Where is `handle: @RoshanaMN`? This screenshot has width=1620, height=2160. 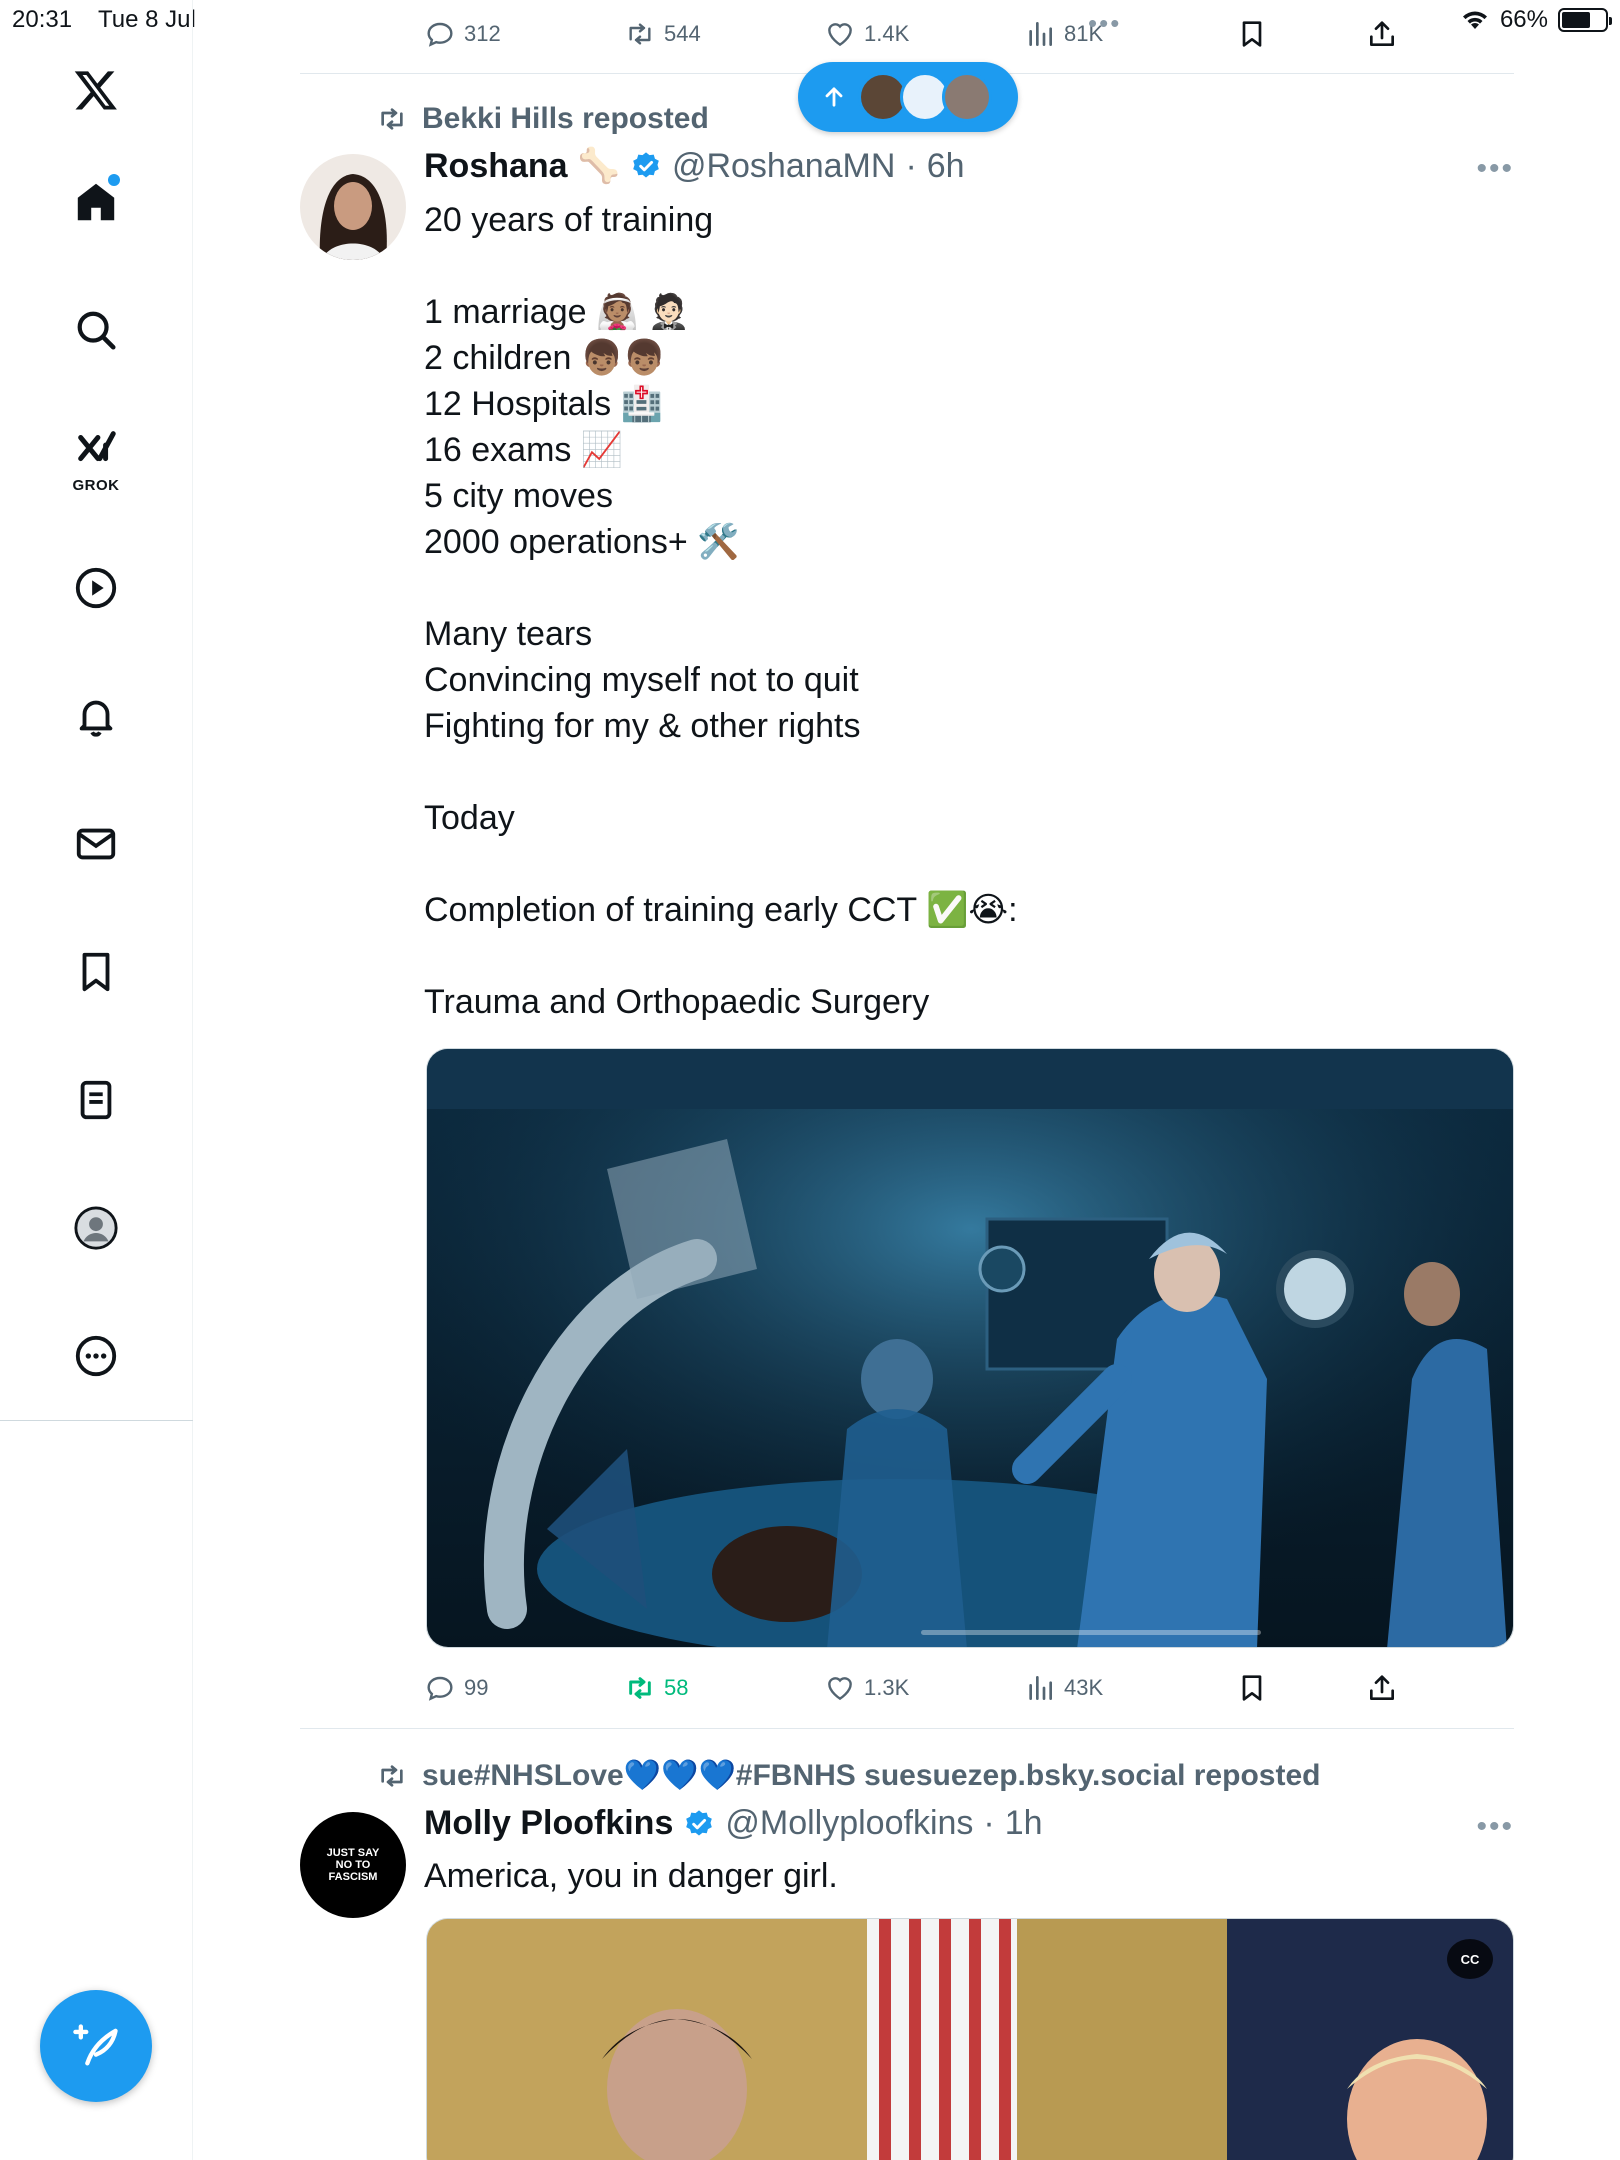
handle: @RoshanaMN is located at coordinates (784, 166).